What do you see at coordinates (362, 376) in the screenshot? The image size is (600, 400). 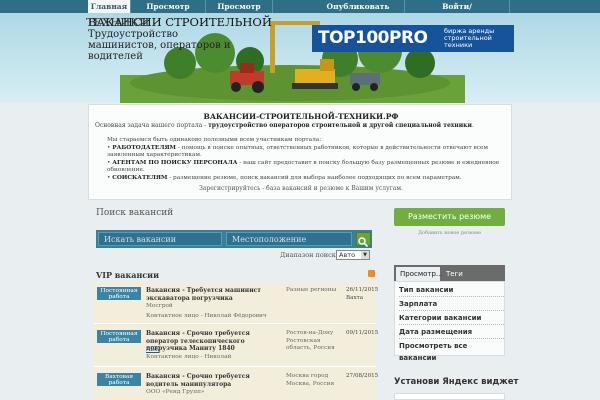 I see `vacancy-date: 27/08/2015` at bounding box center [362, 376].